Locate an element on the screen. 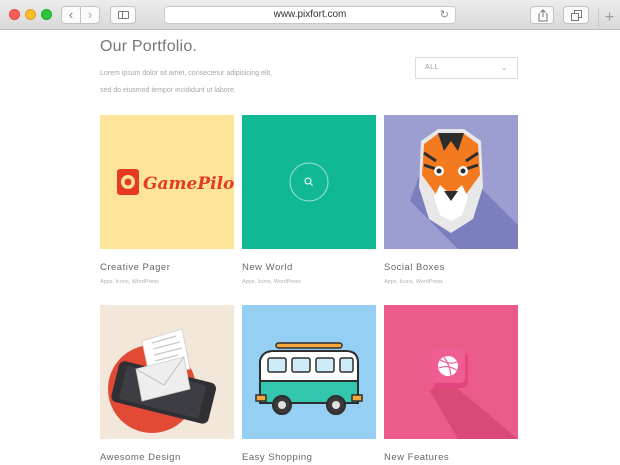 The width and height of the screenshot is (620, 465). phone-mail-illustration is located at coordinates (162, 380).